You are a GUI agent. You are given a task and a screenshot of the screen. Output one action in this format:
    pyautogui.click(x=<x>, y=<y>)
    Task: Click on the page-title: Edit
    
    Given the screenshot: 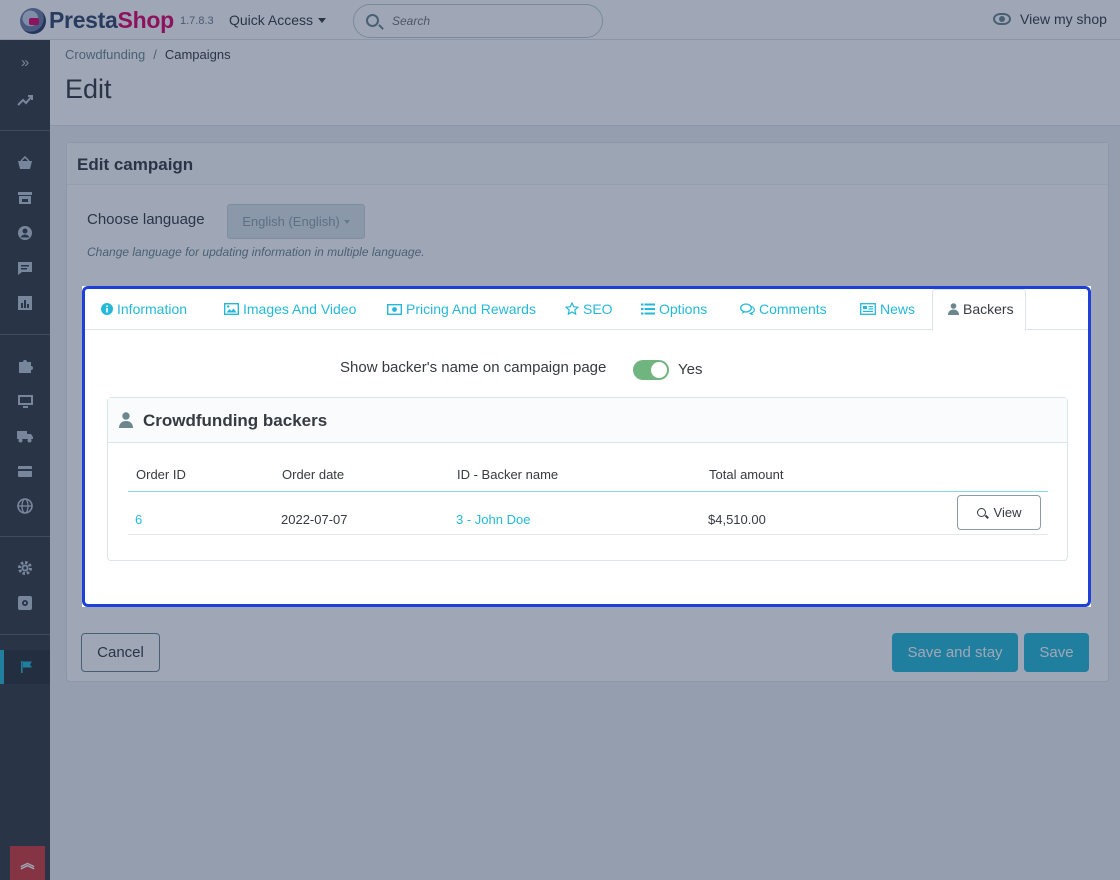 What is the action you would take?
    pyautogui.click(x=88, y=89)
    